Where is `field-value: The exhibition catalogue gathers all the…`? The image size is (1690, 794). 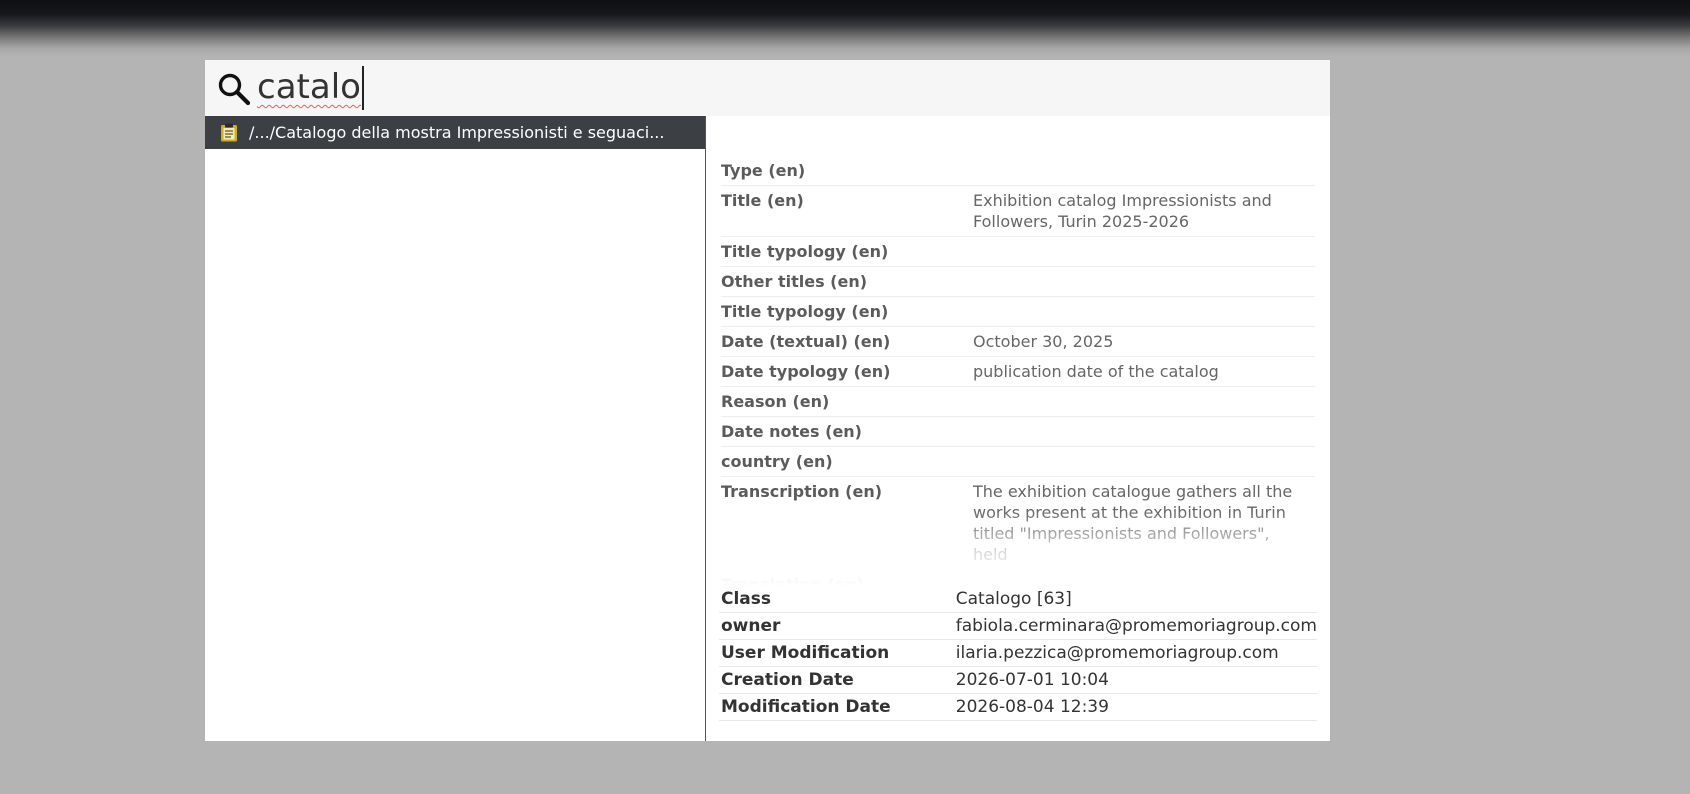
field-value: The exhibition catalogue gathers all the… is located at coordinates (1144, 523).